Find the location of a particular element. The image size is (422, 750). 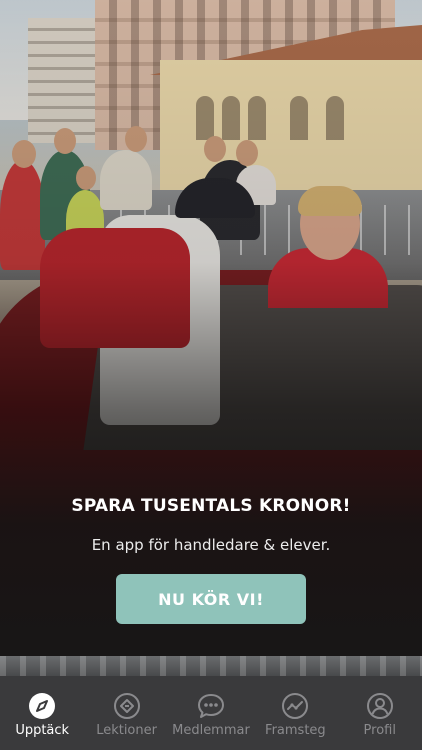

tab-label: Profil is located at coordinates (379, 730).